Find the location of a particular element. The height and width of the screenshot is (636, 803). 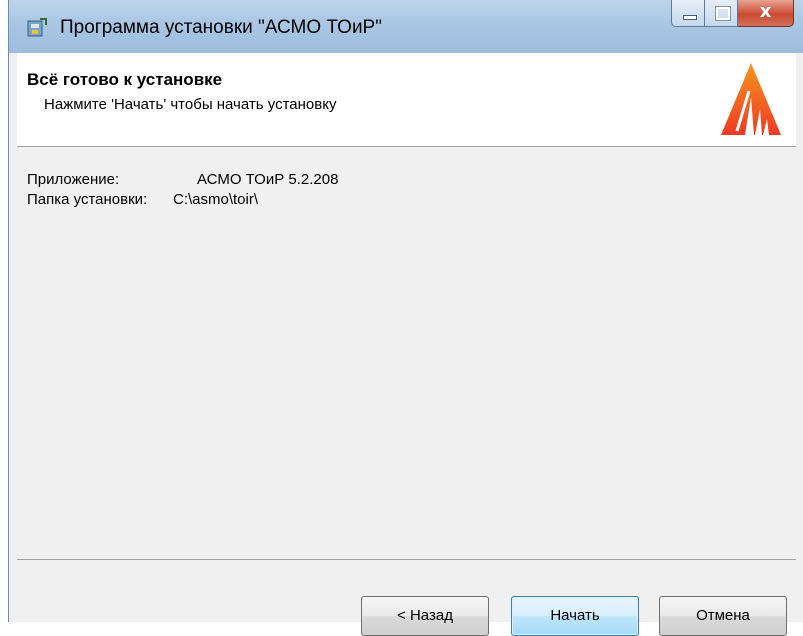

folder-label: Папка установки: is located at coordinates (87, 199).